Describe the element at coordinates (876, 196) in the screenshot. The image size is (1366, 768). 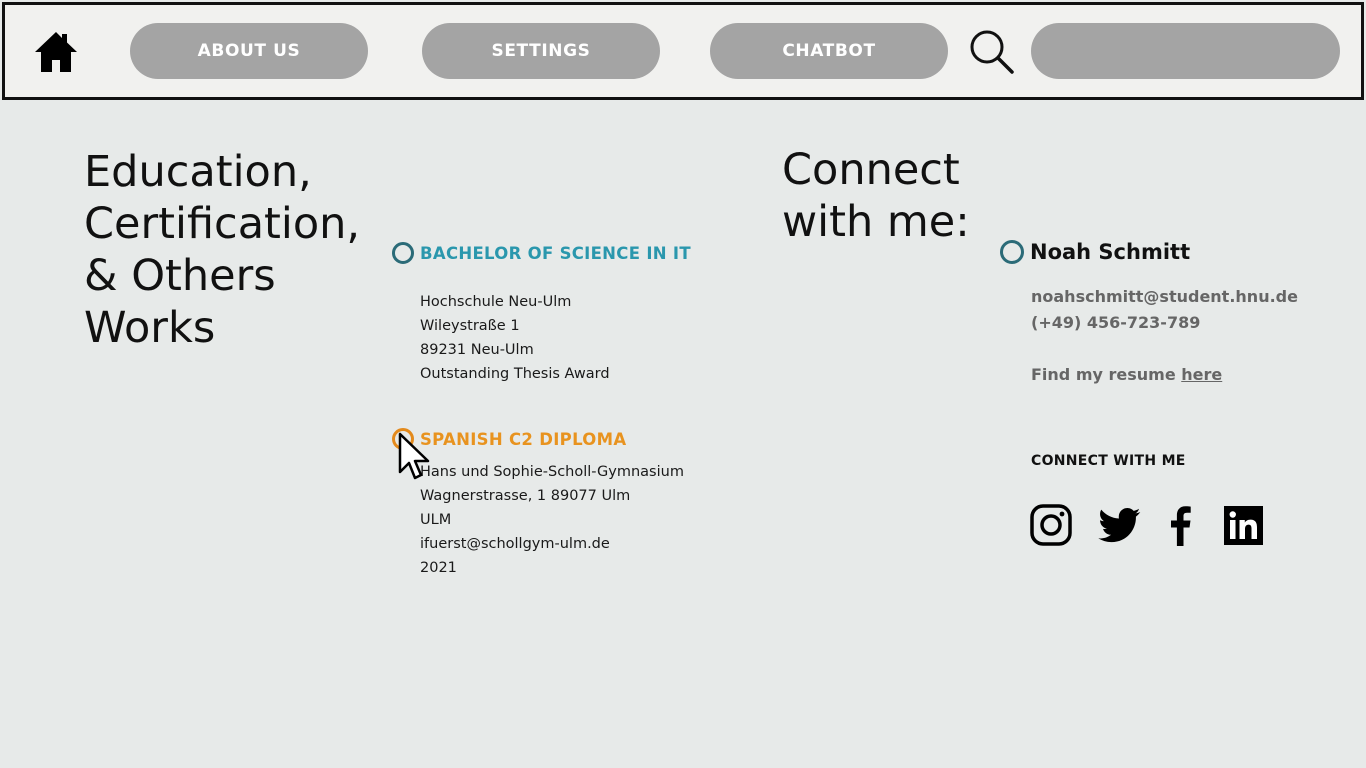
I see `connect-heading: Connect with me:` at that location.